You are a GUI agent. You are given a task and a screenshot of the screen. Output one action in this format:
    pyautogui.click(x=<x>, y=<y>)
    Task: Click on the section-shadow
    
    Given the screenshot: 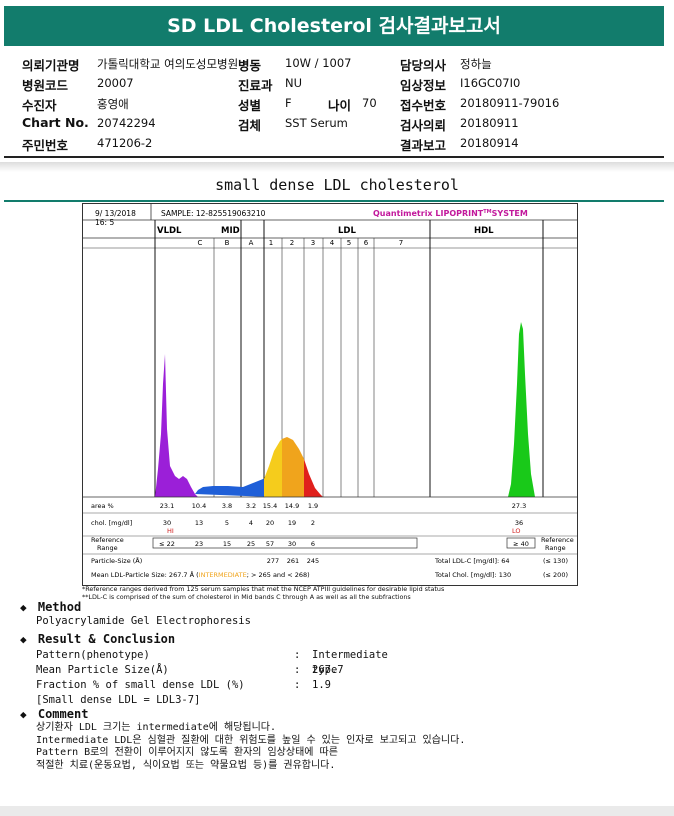 What is the action you would take?
    pyautogui.click(x=337, y=167)
    